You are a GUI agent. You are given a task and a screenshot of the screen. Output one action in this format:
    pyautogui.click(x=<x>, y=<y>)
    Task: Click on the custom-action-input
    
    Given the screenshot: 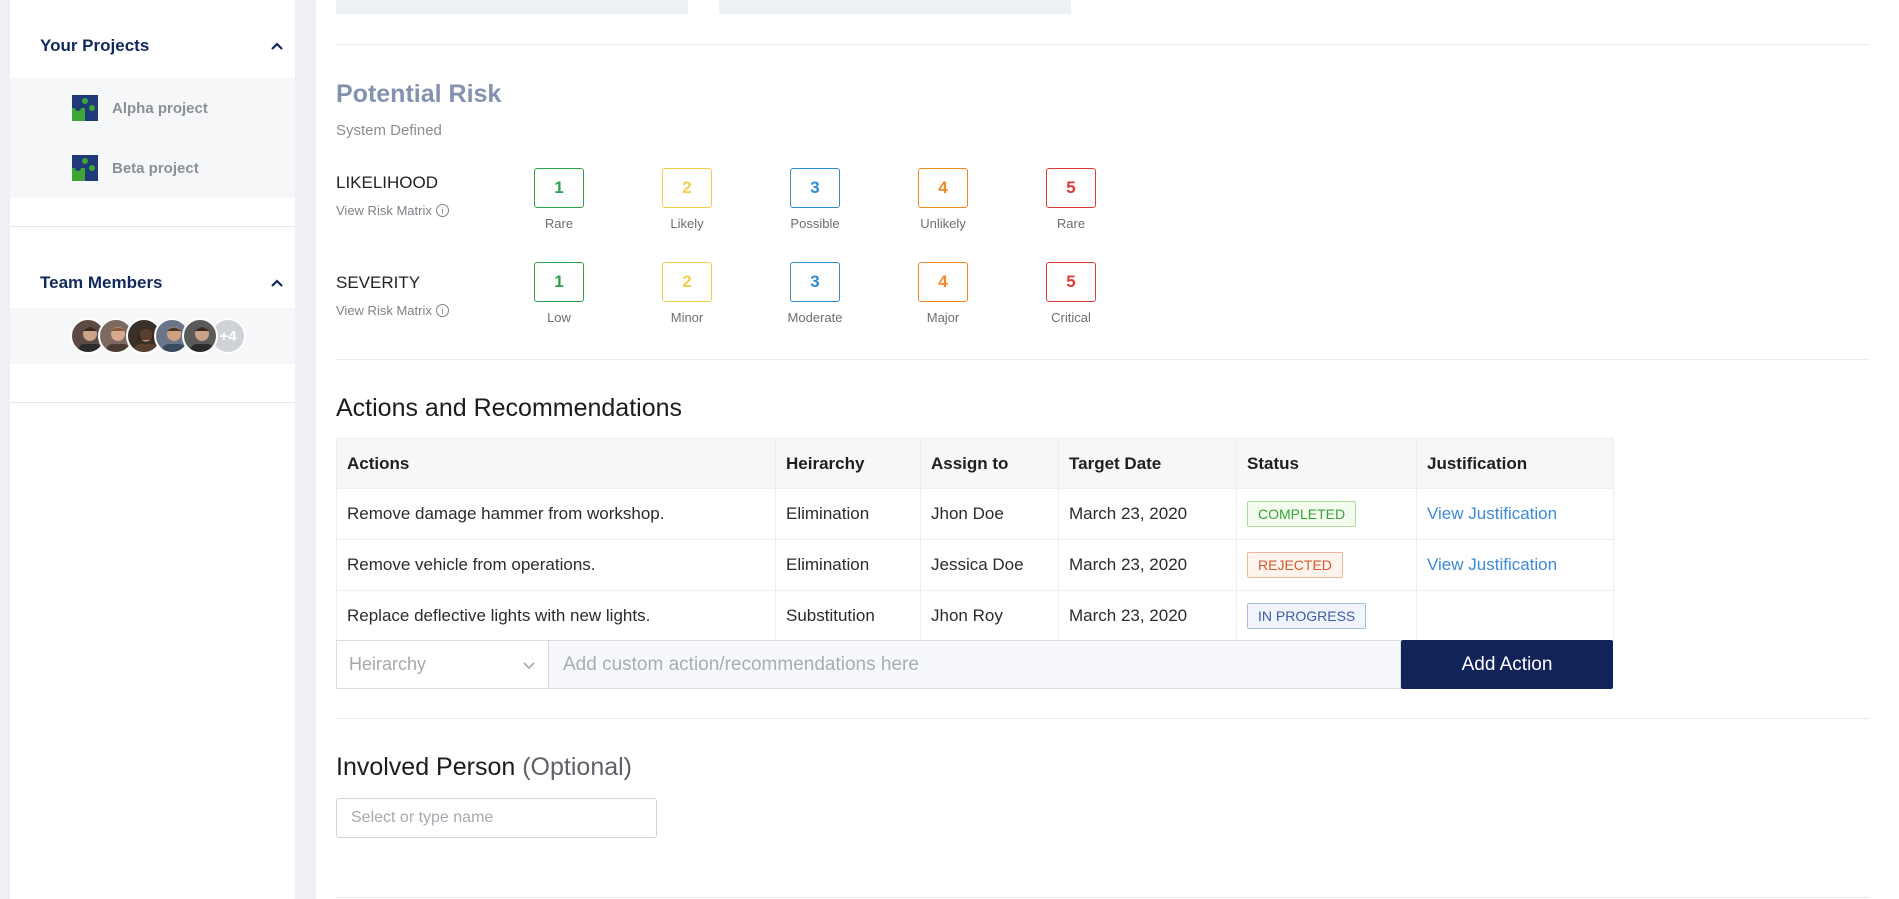 What is the action you would take?
    pyautogui.click(x=975, y=664)
    